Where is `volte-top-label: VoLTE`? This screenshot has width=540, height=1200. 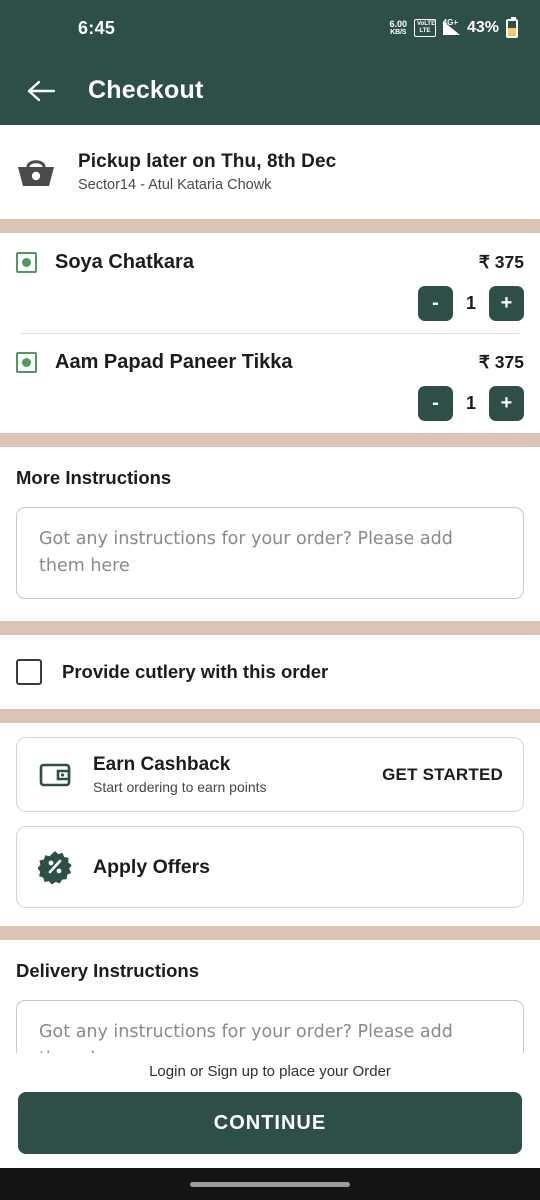 volte-top-label: VoLTE is located at coordinates (426, 24).